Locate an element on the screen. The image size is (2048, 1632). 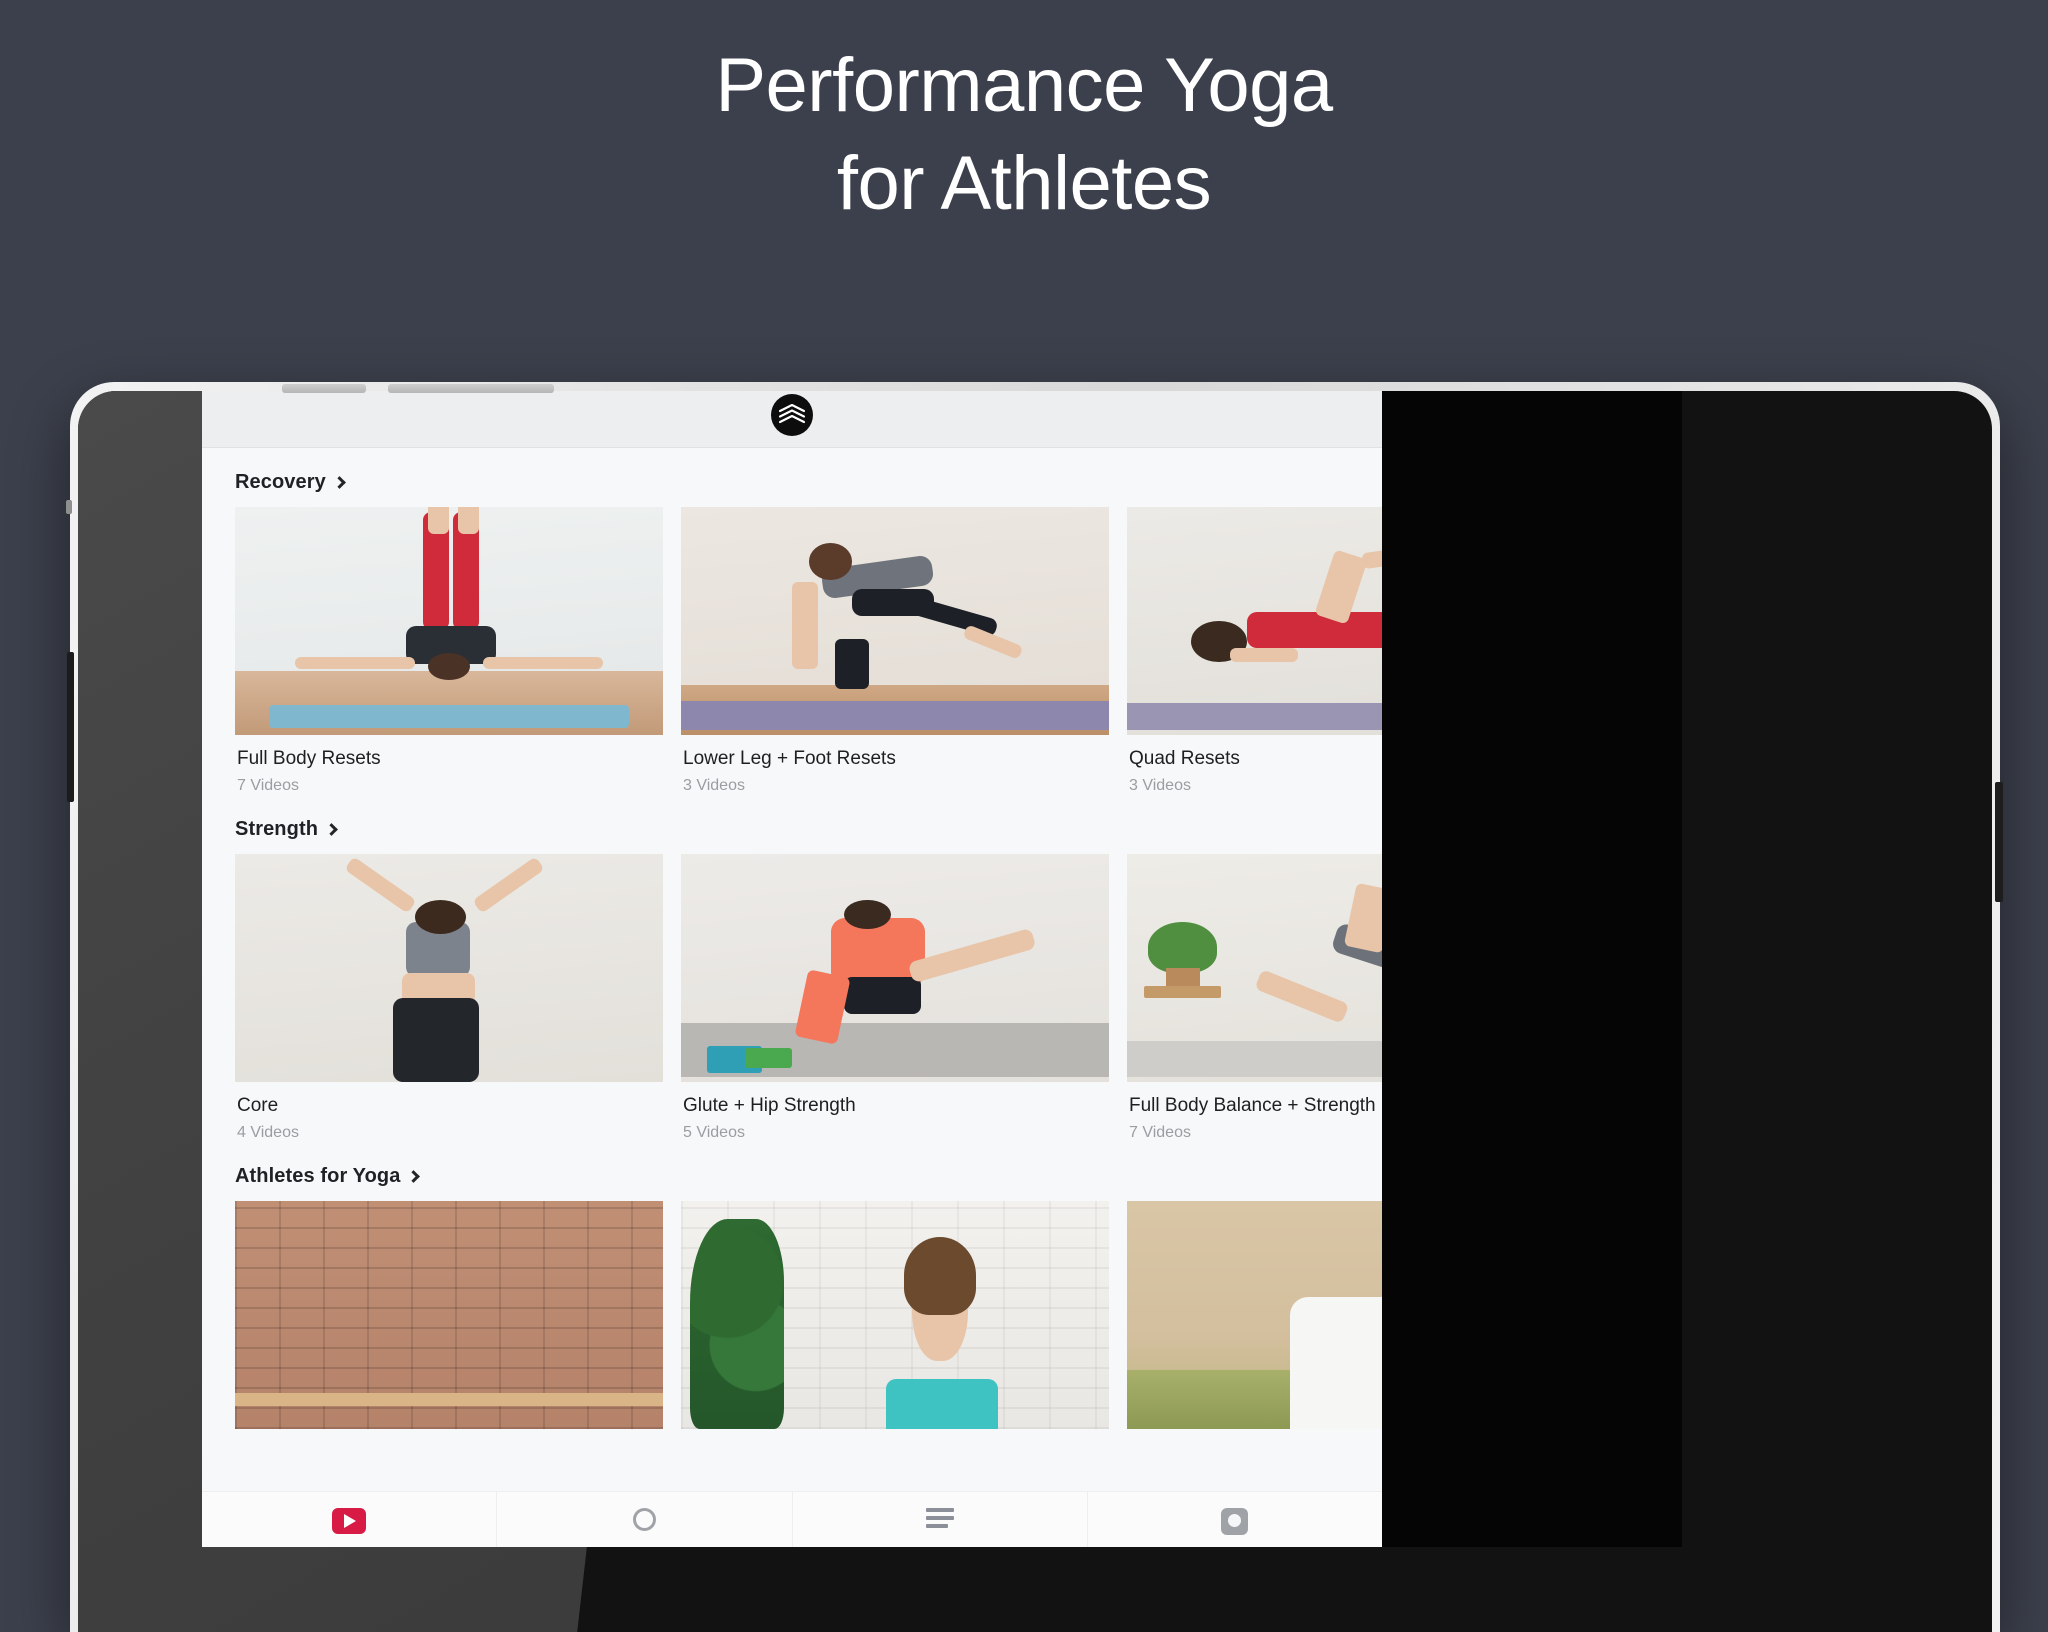
nav-item-menu is located at coordinates (940, 1519).